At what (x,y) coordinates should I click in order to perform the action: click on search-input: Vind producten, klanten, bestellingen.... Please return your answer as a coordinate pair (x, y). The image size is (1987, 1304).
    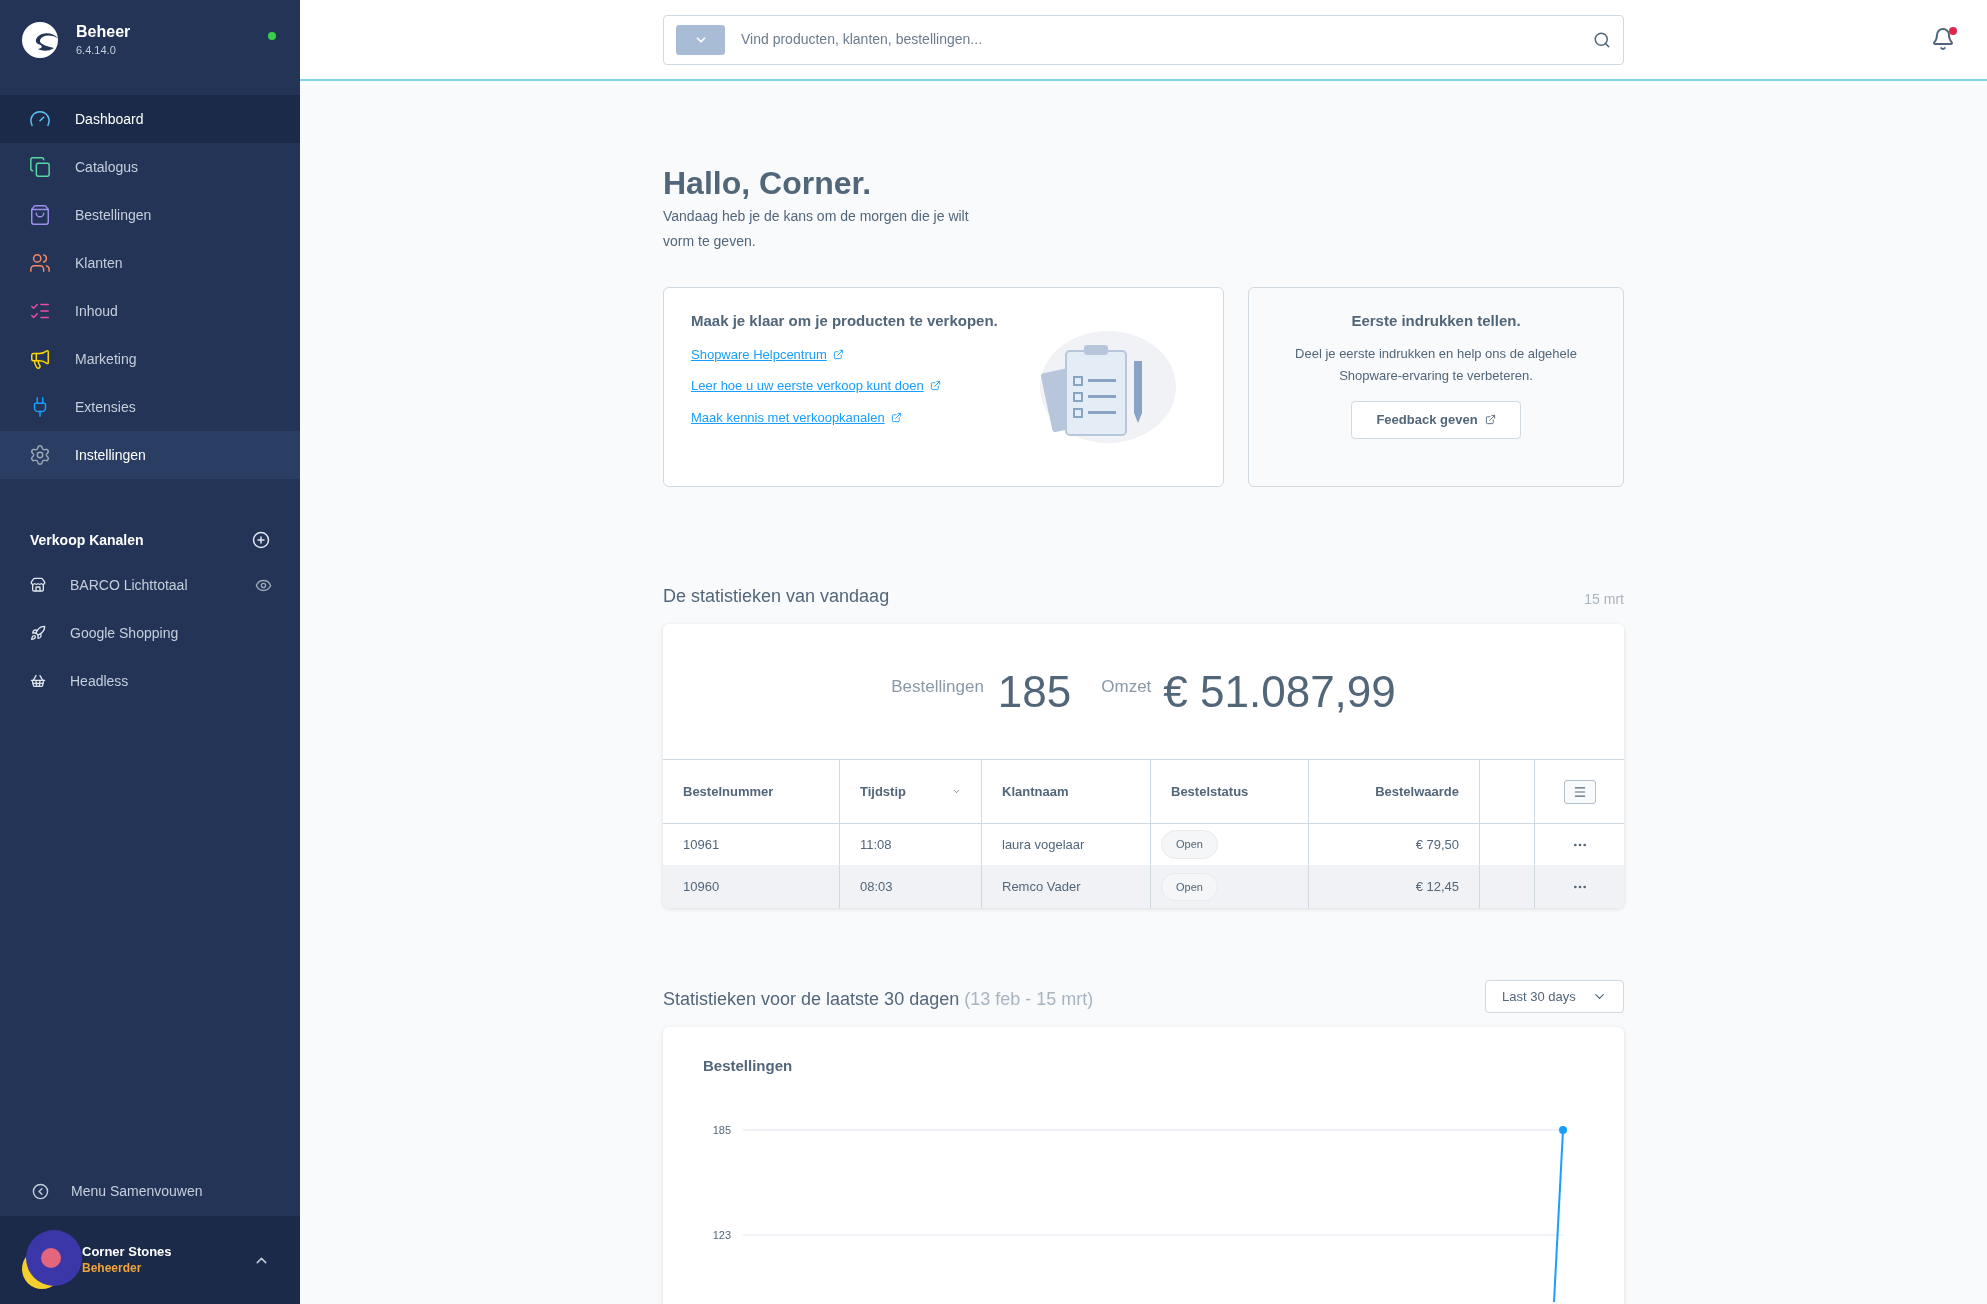
    Looking at the image, I should click on (1159, 39).